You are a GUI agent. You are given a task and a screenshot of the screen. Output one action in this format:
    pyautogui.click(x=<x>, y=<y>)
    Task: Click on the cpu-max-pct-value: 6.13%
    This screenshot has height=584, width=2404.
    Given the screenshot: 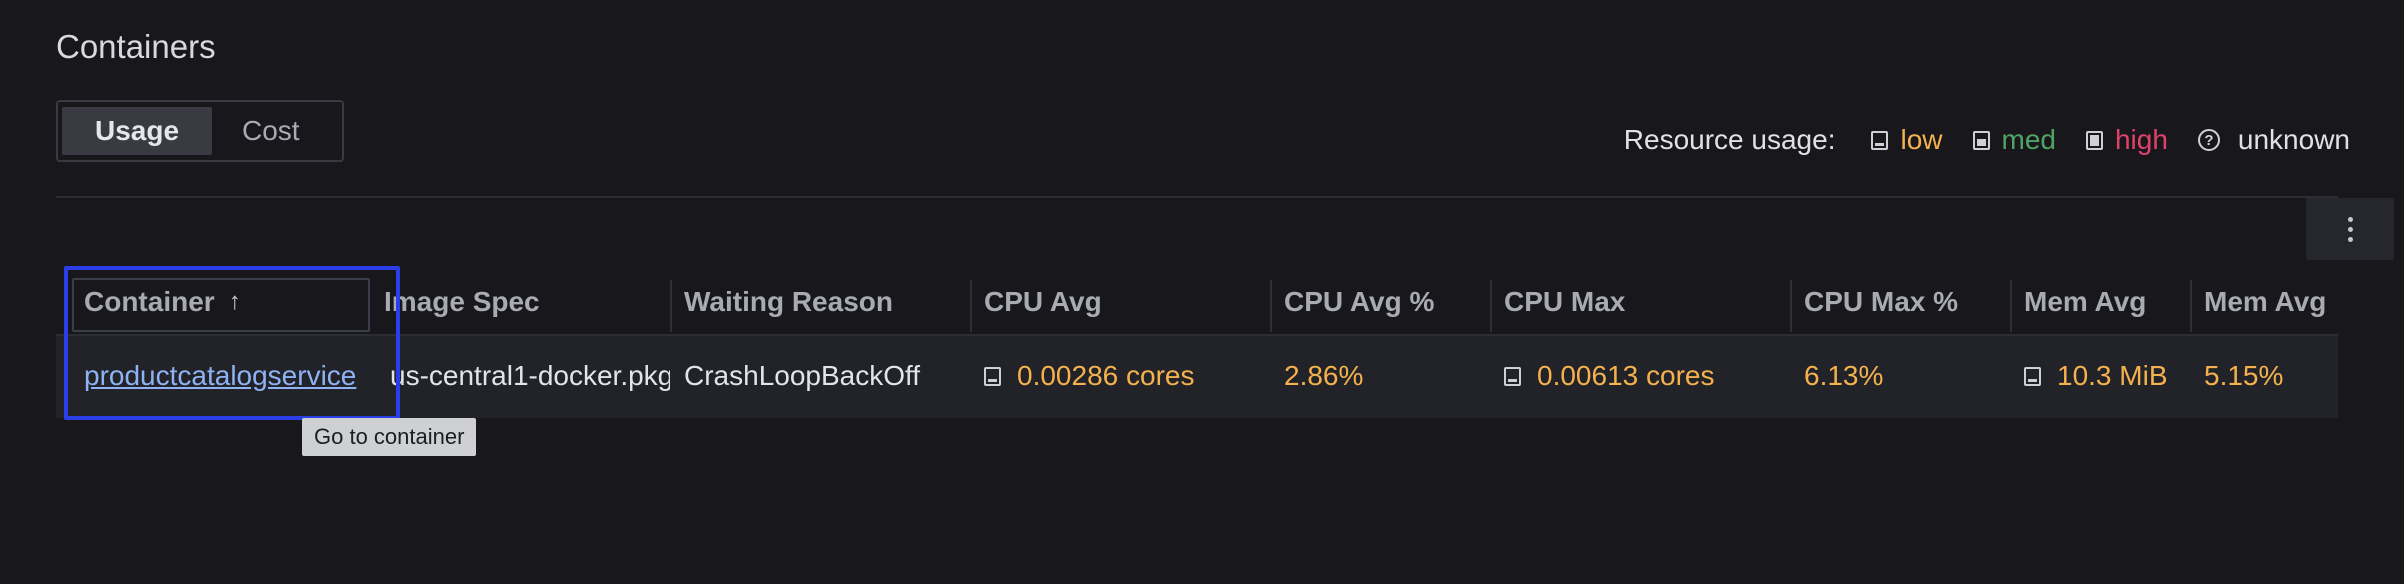 What is the action you would take?
    pyautogui.click(x=1844, y=375)
    